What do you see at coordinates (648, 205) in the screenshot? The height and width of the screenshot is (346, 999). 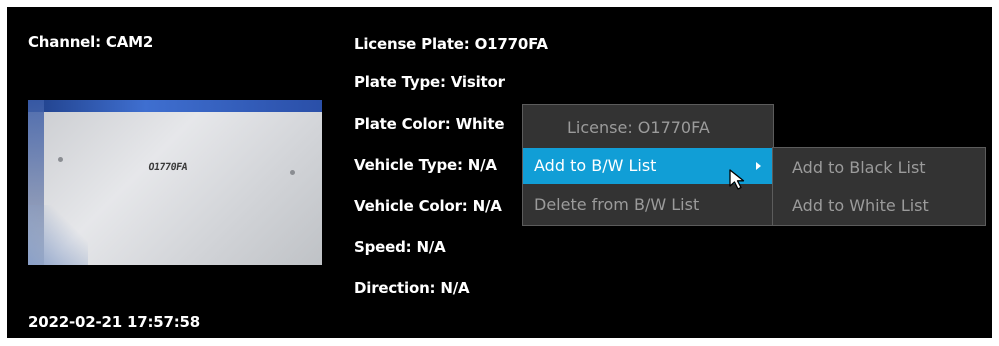 I see `menu-item-delete-from-bw-list: Delete from B/W List` at bounding box center [648, 205].